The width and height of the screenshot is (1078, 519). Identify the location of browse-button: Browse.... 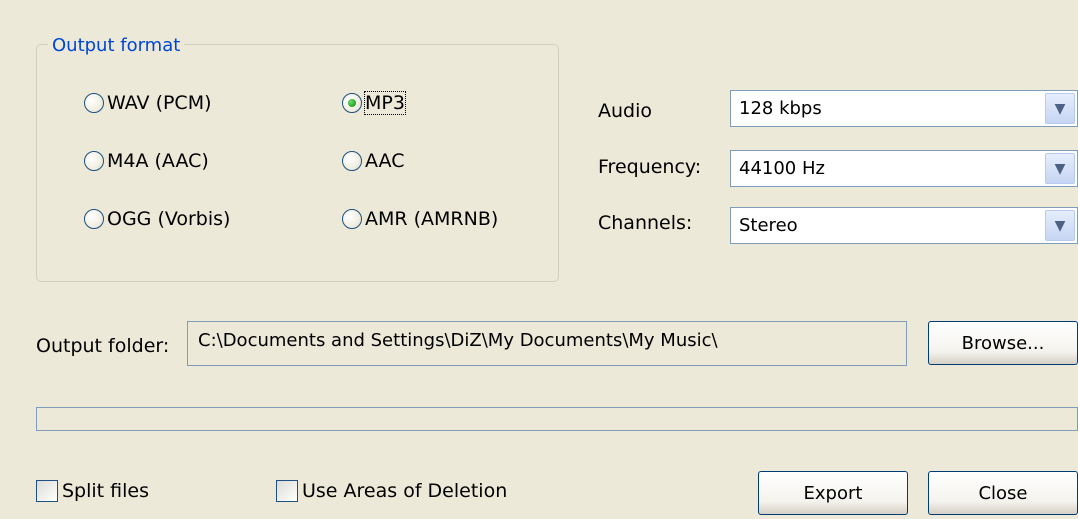
(1003, 343).